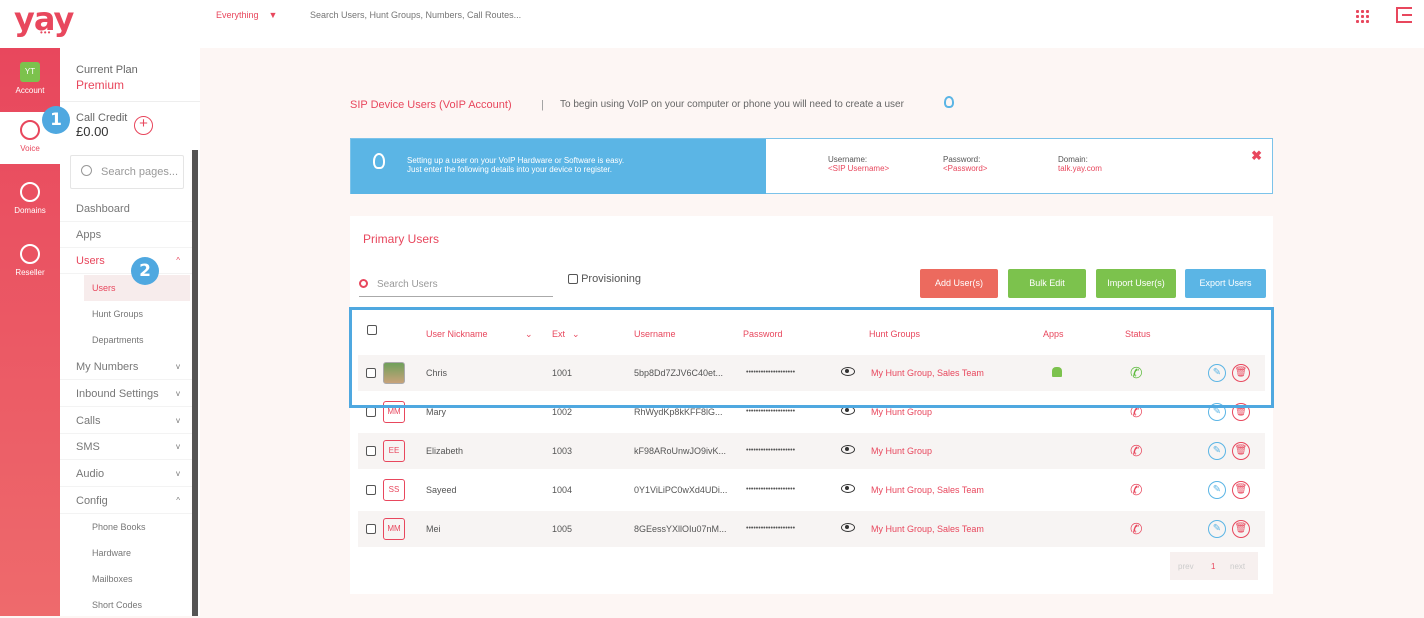 This screenshot has height=618, width=1424. Describe the element at coordinates (127, 474) in the screenshot. I see `nav-audio: Audio v` at that location.